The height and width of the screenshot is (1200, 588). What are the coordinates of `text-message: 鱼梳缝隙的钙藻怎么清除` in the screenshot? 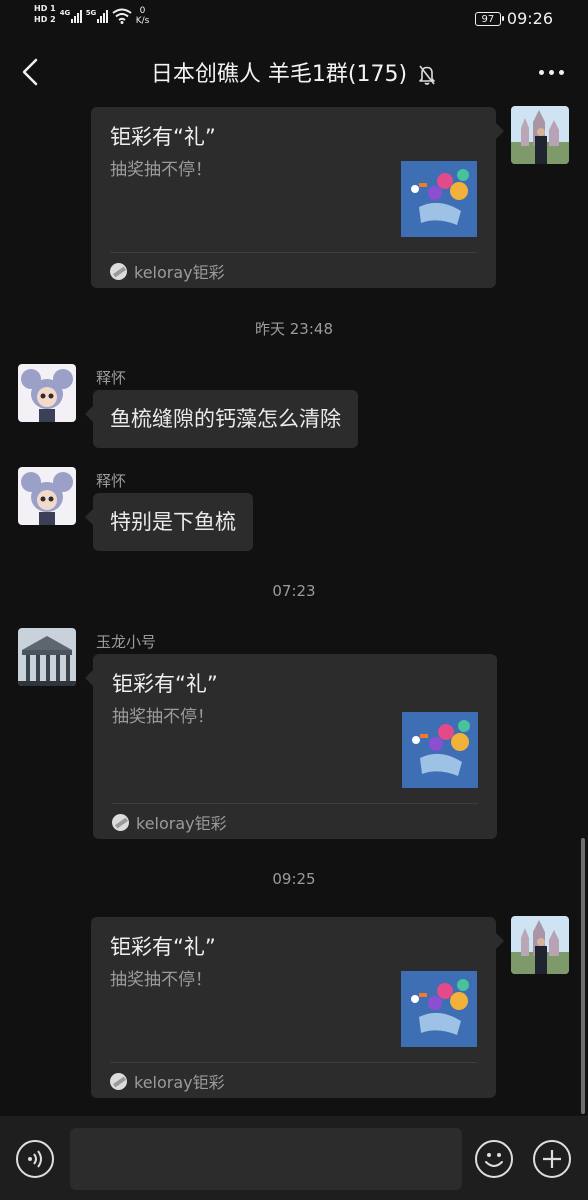 It's located at (221, 419).